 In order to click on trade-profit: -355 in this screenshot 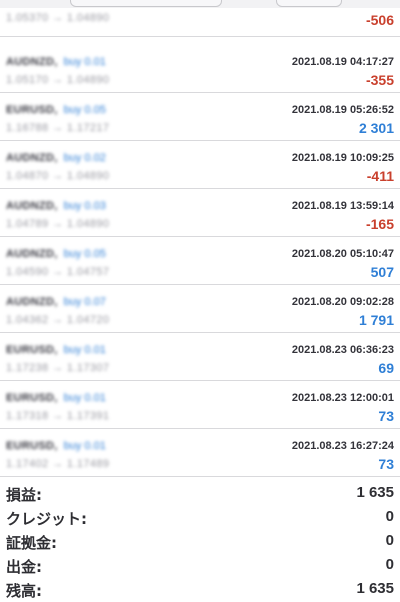, I will do `click(379, 80)`.